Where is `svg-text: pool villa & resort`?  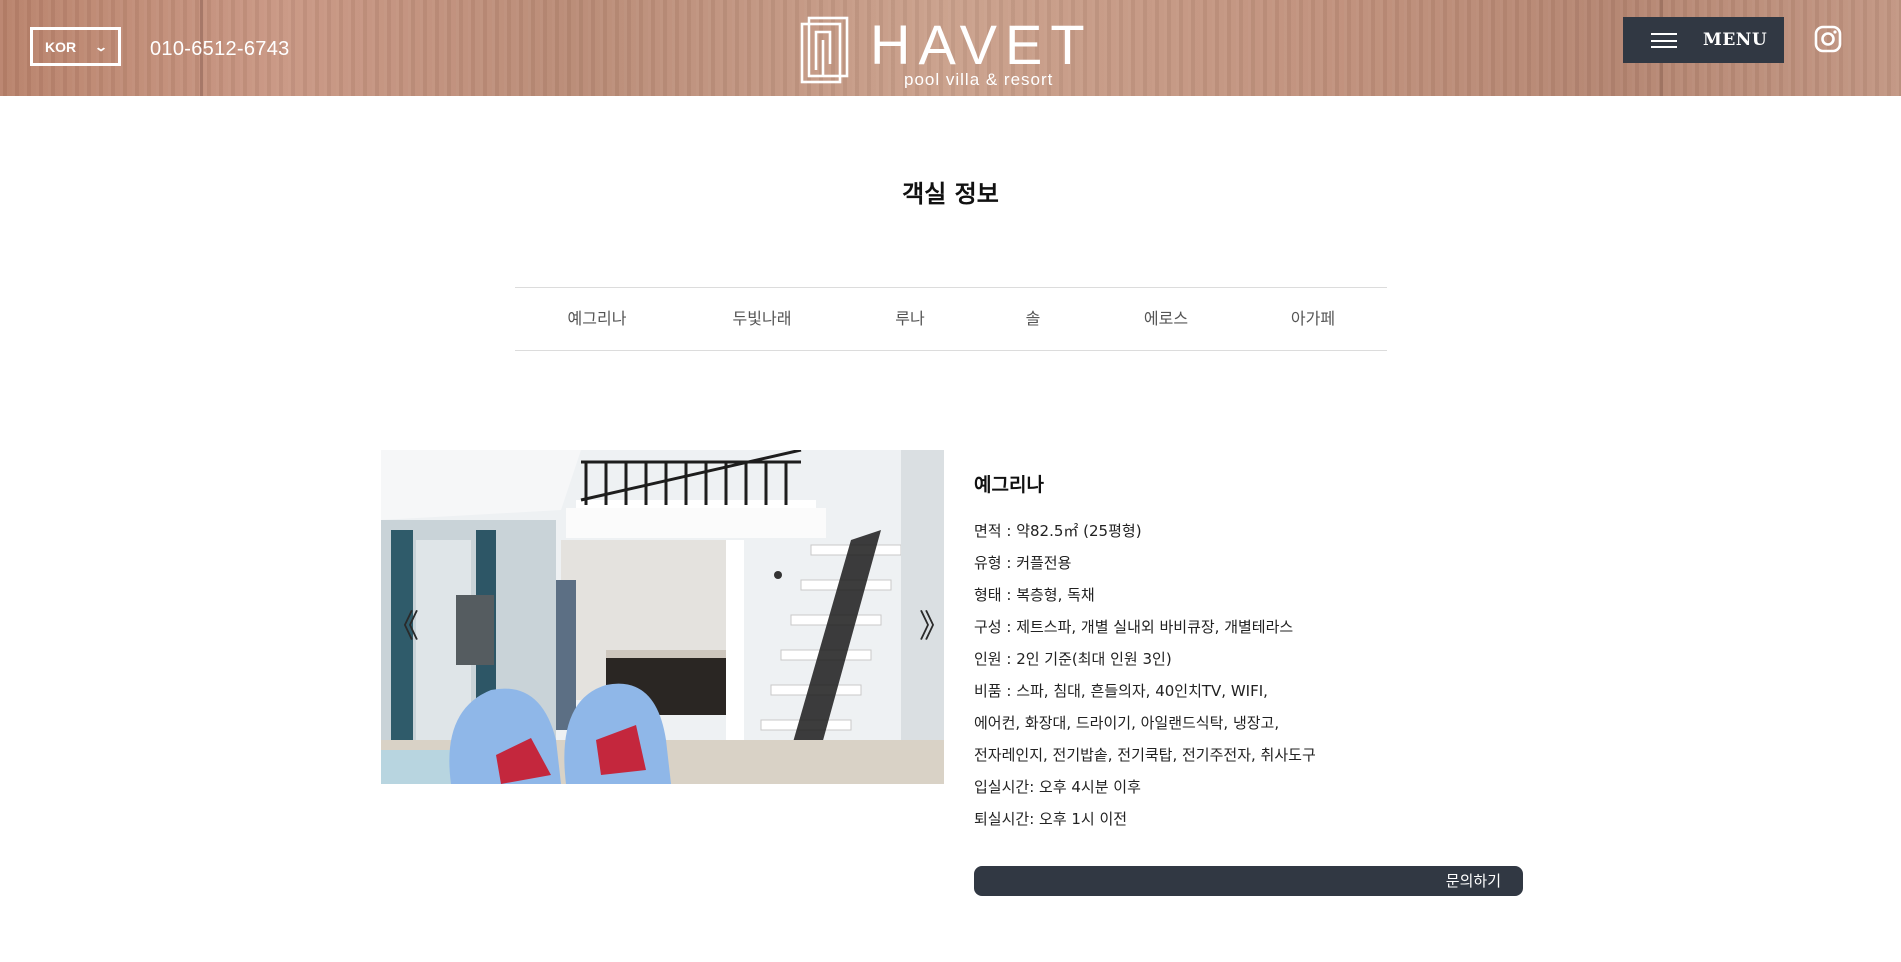 svg-text: pool villa & resort is located at coordinates (978, 79).